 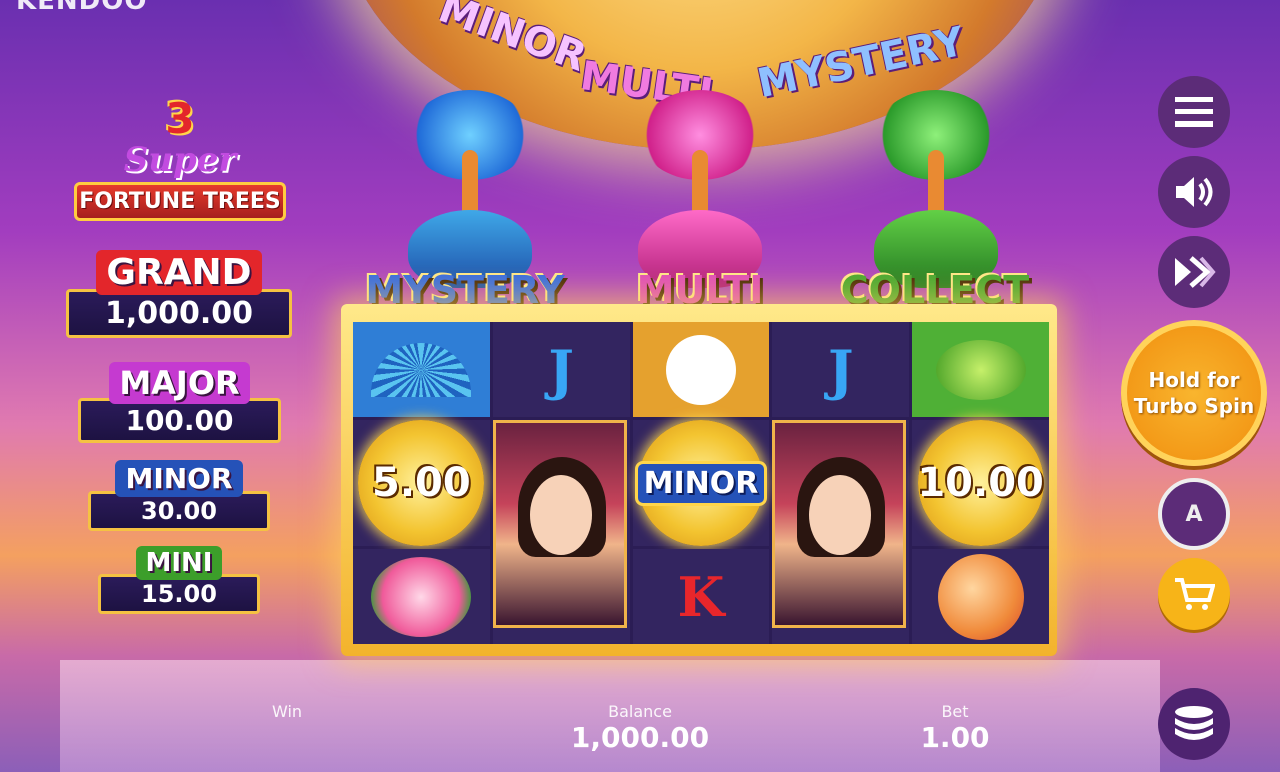 I want to click on jackpot-mini: MINI 15.00, so click(x=179, y=580).